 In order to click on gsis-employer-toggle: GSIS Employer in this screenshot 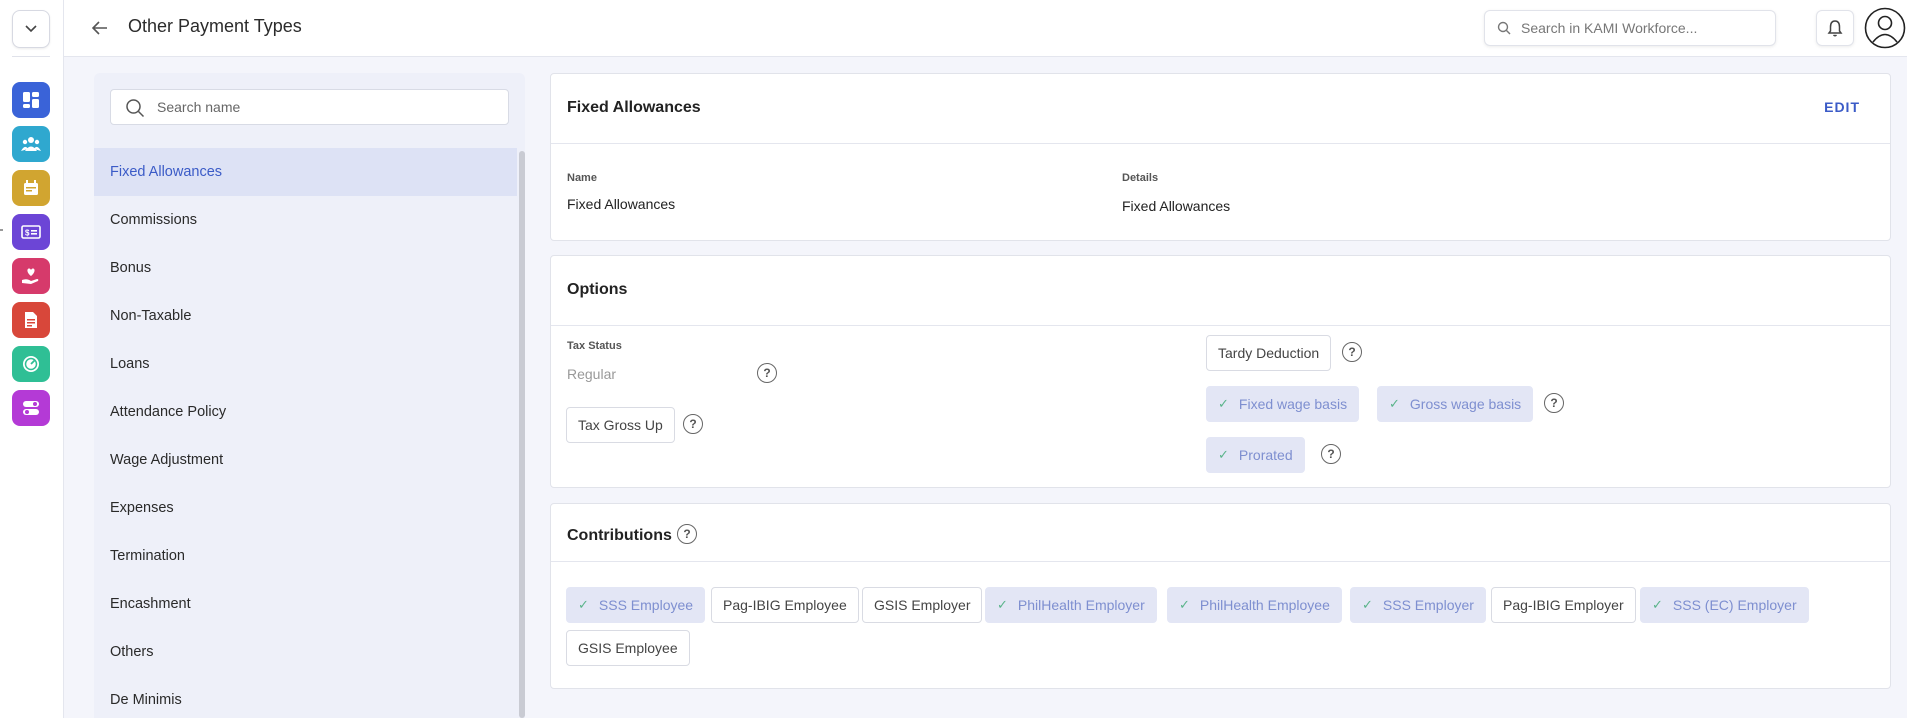, I will do `click(922, 605)`.